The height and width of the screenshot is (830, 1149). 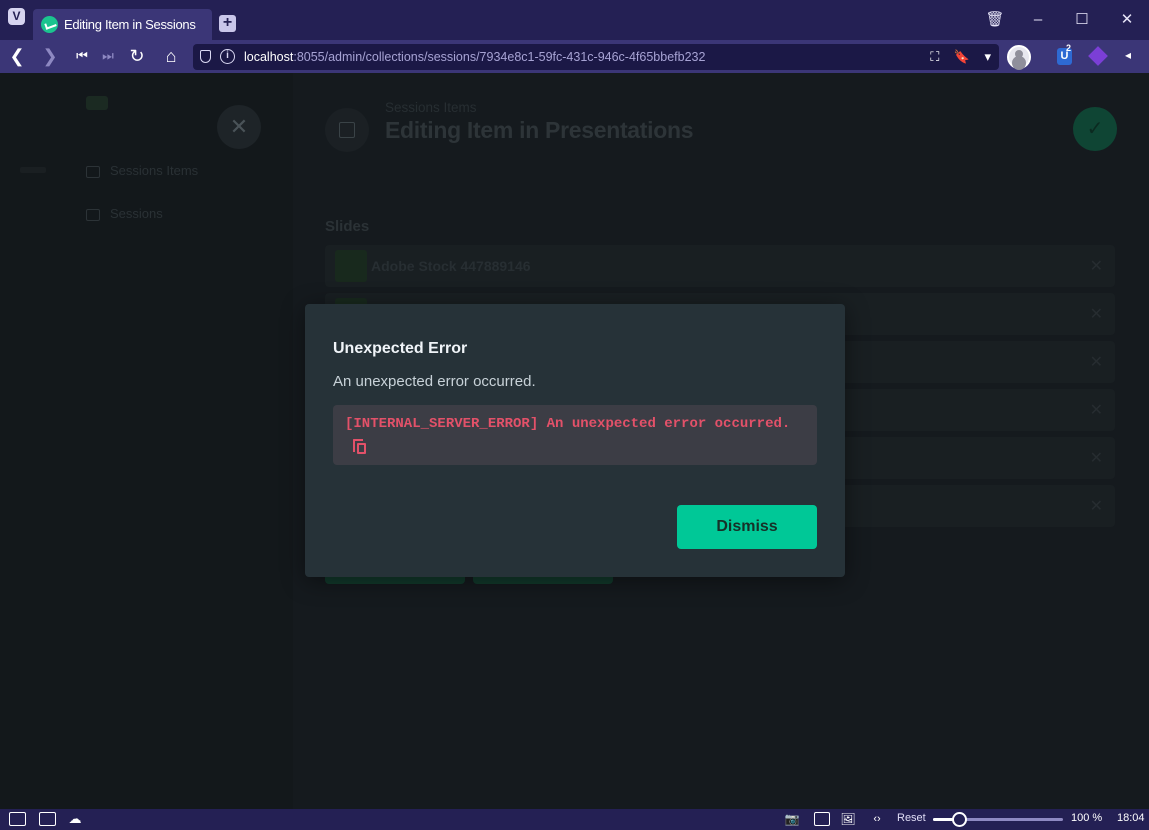 I want to click on cube-icon, so click(x=347, y=130).